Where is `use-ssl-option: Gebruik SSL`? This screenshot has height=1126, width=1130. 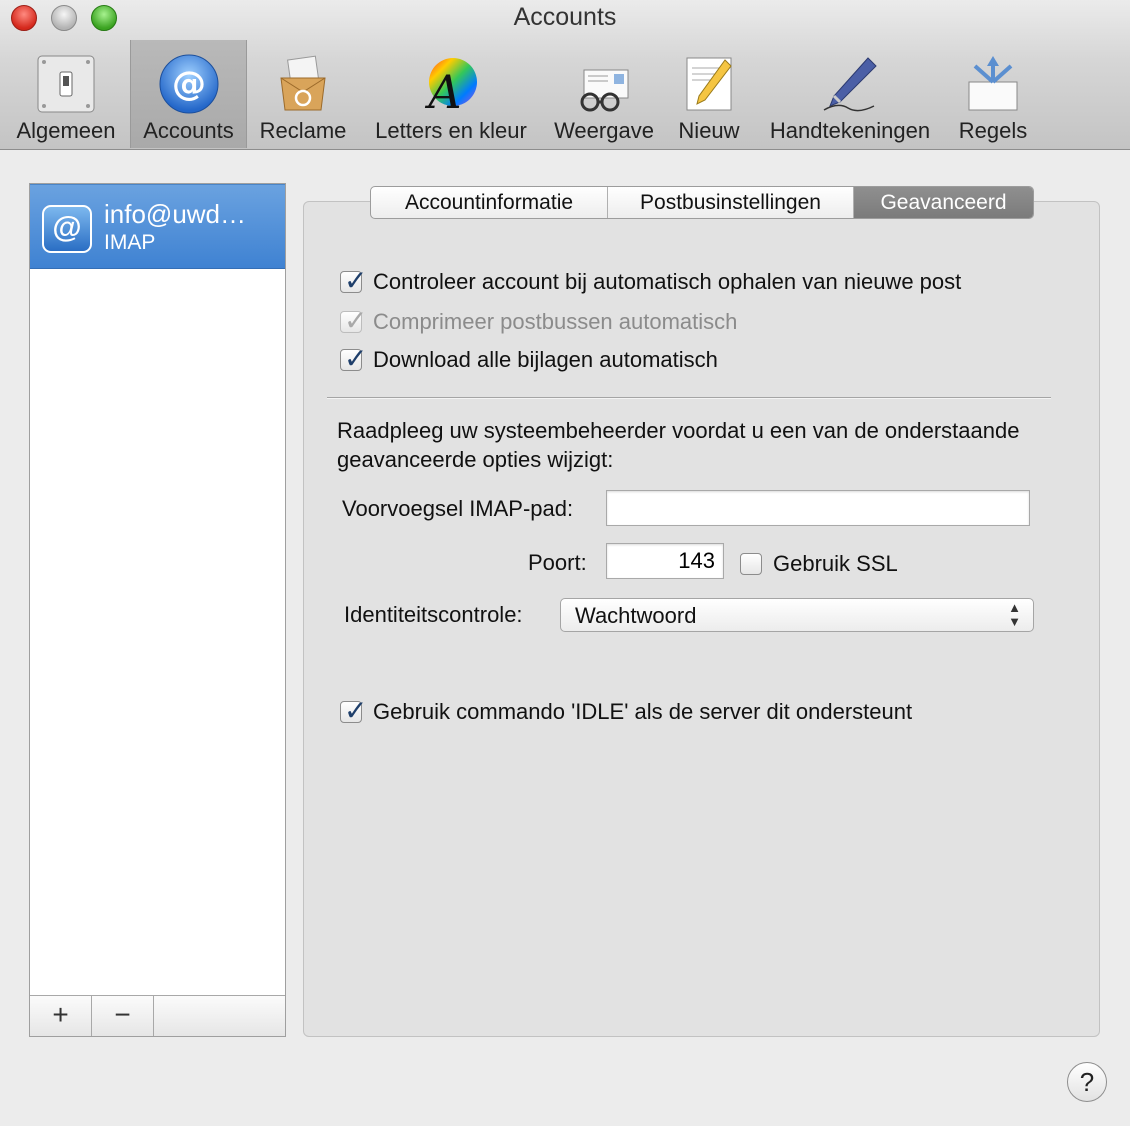
use-ssl-option: Gebruik SSL is located at coordinates (819, 564).